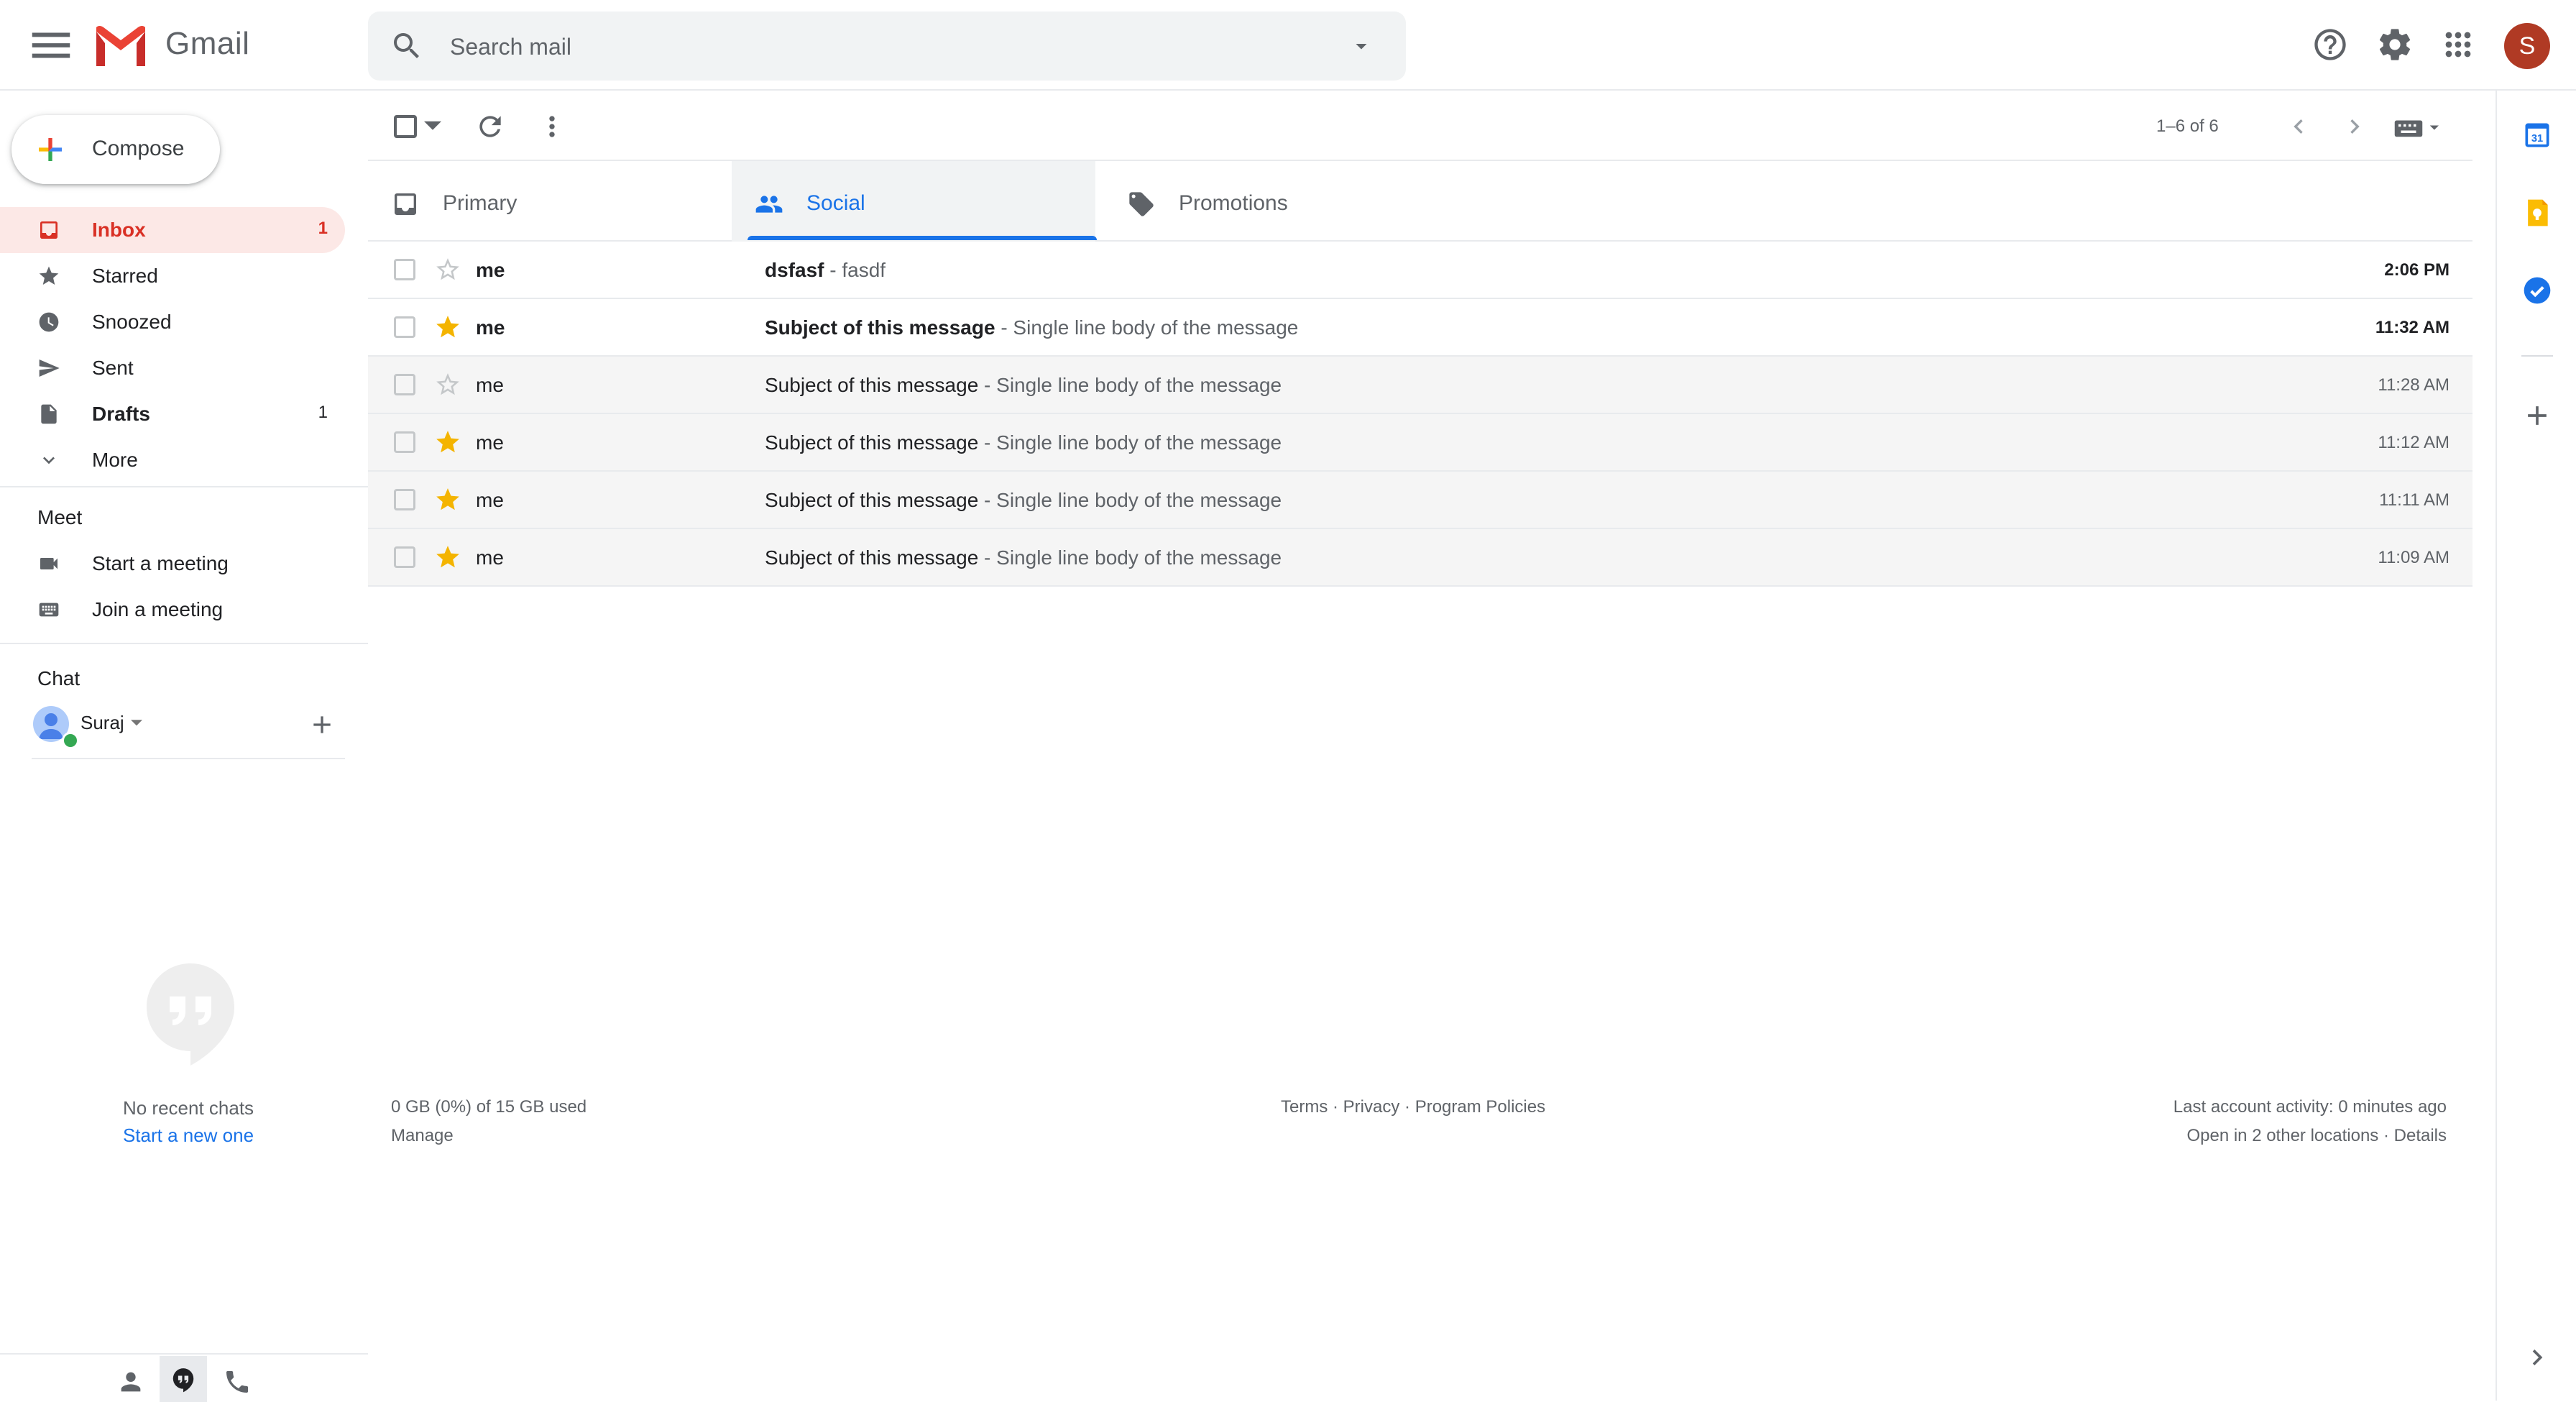 The image size is (2576, 1402). Describe the element at coordinates (1371, 1107) in the screenshot. I see `privacy-link: Privacy` at that location.